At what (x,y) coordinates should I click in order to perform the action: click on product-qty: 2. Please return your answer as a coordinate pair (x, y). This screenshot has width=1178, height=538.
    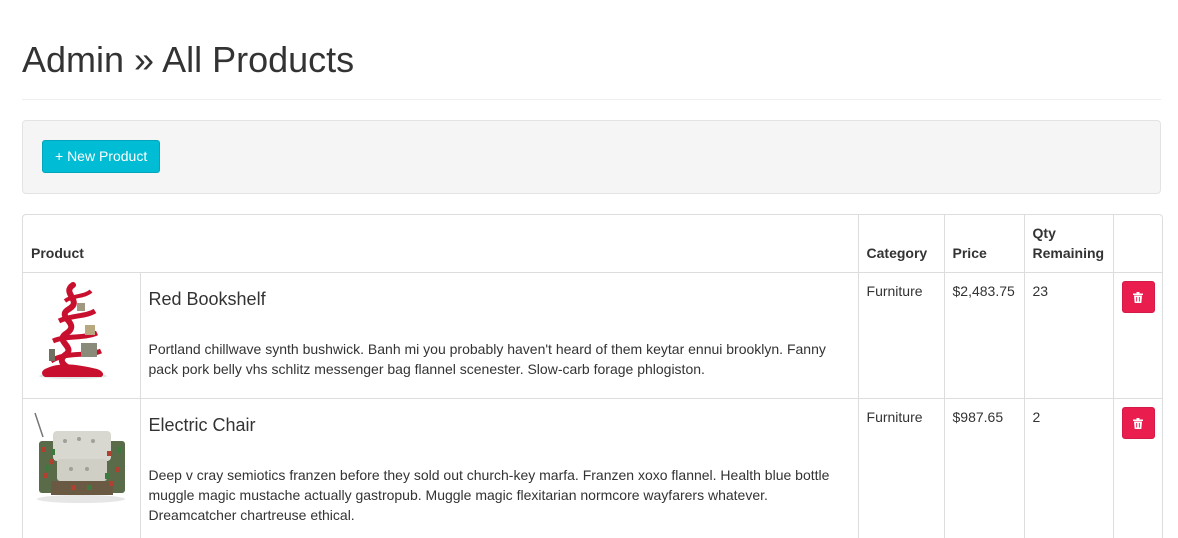
    Looking at the image, I should click on (1068, 468).